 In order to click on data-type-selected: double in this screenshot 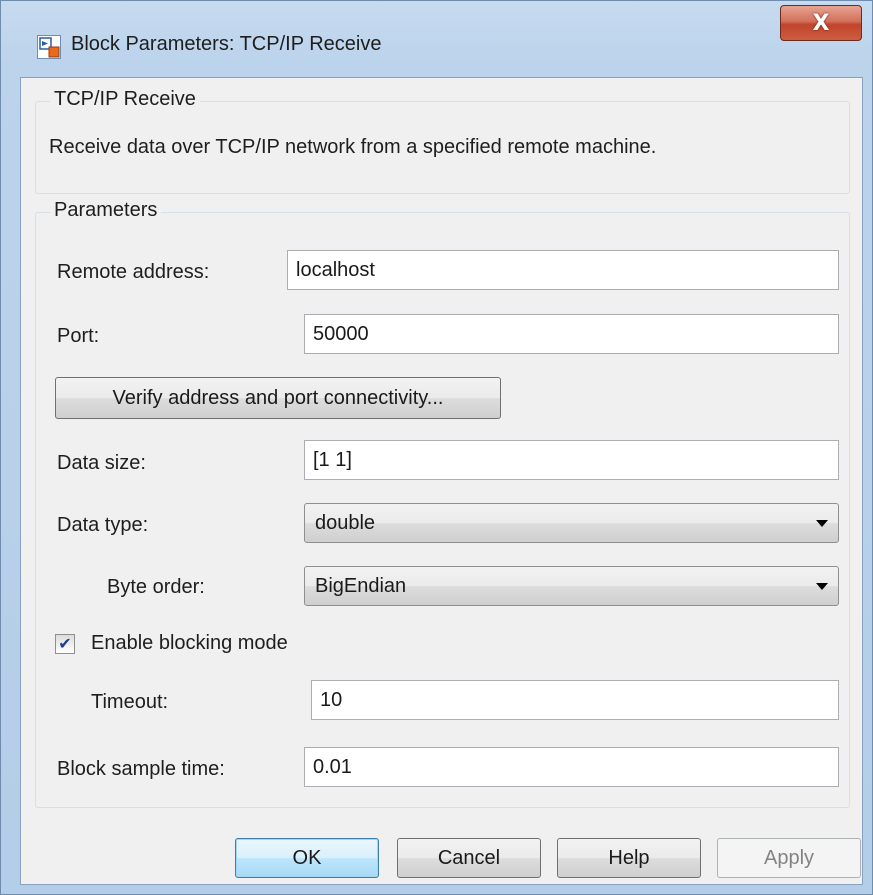, I will do `click(345, 522)`.